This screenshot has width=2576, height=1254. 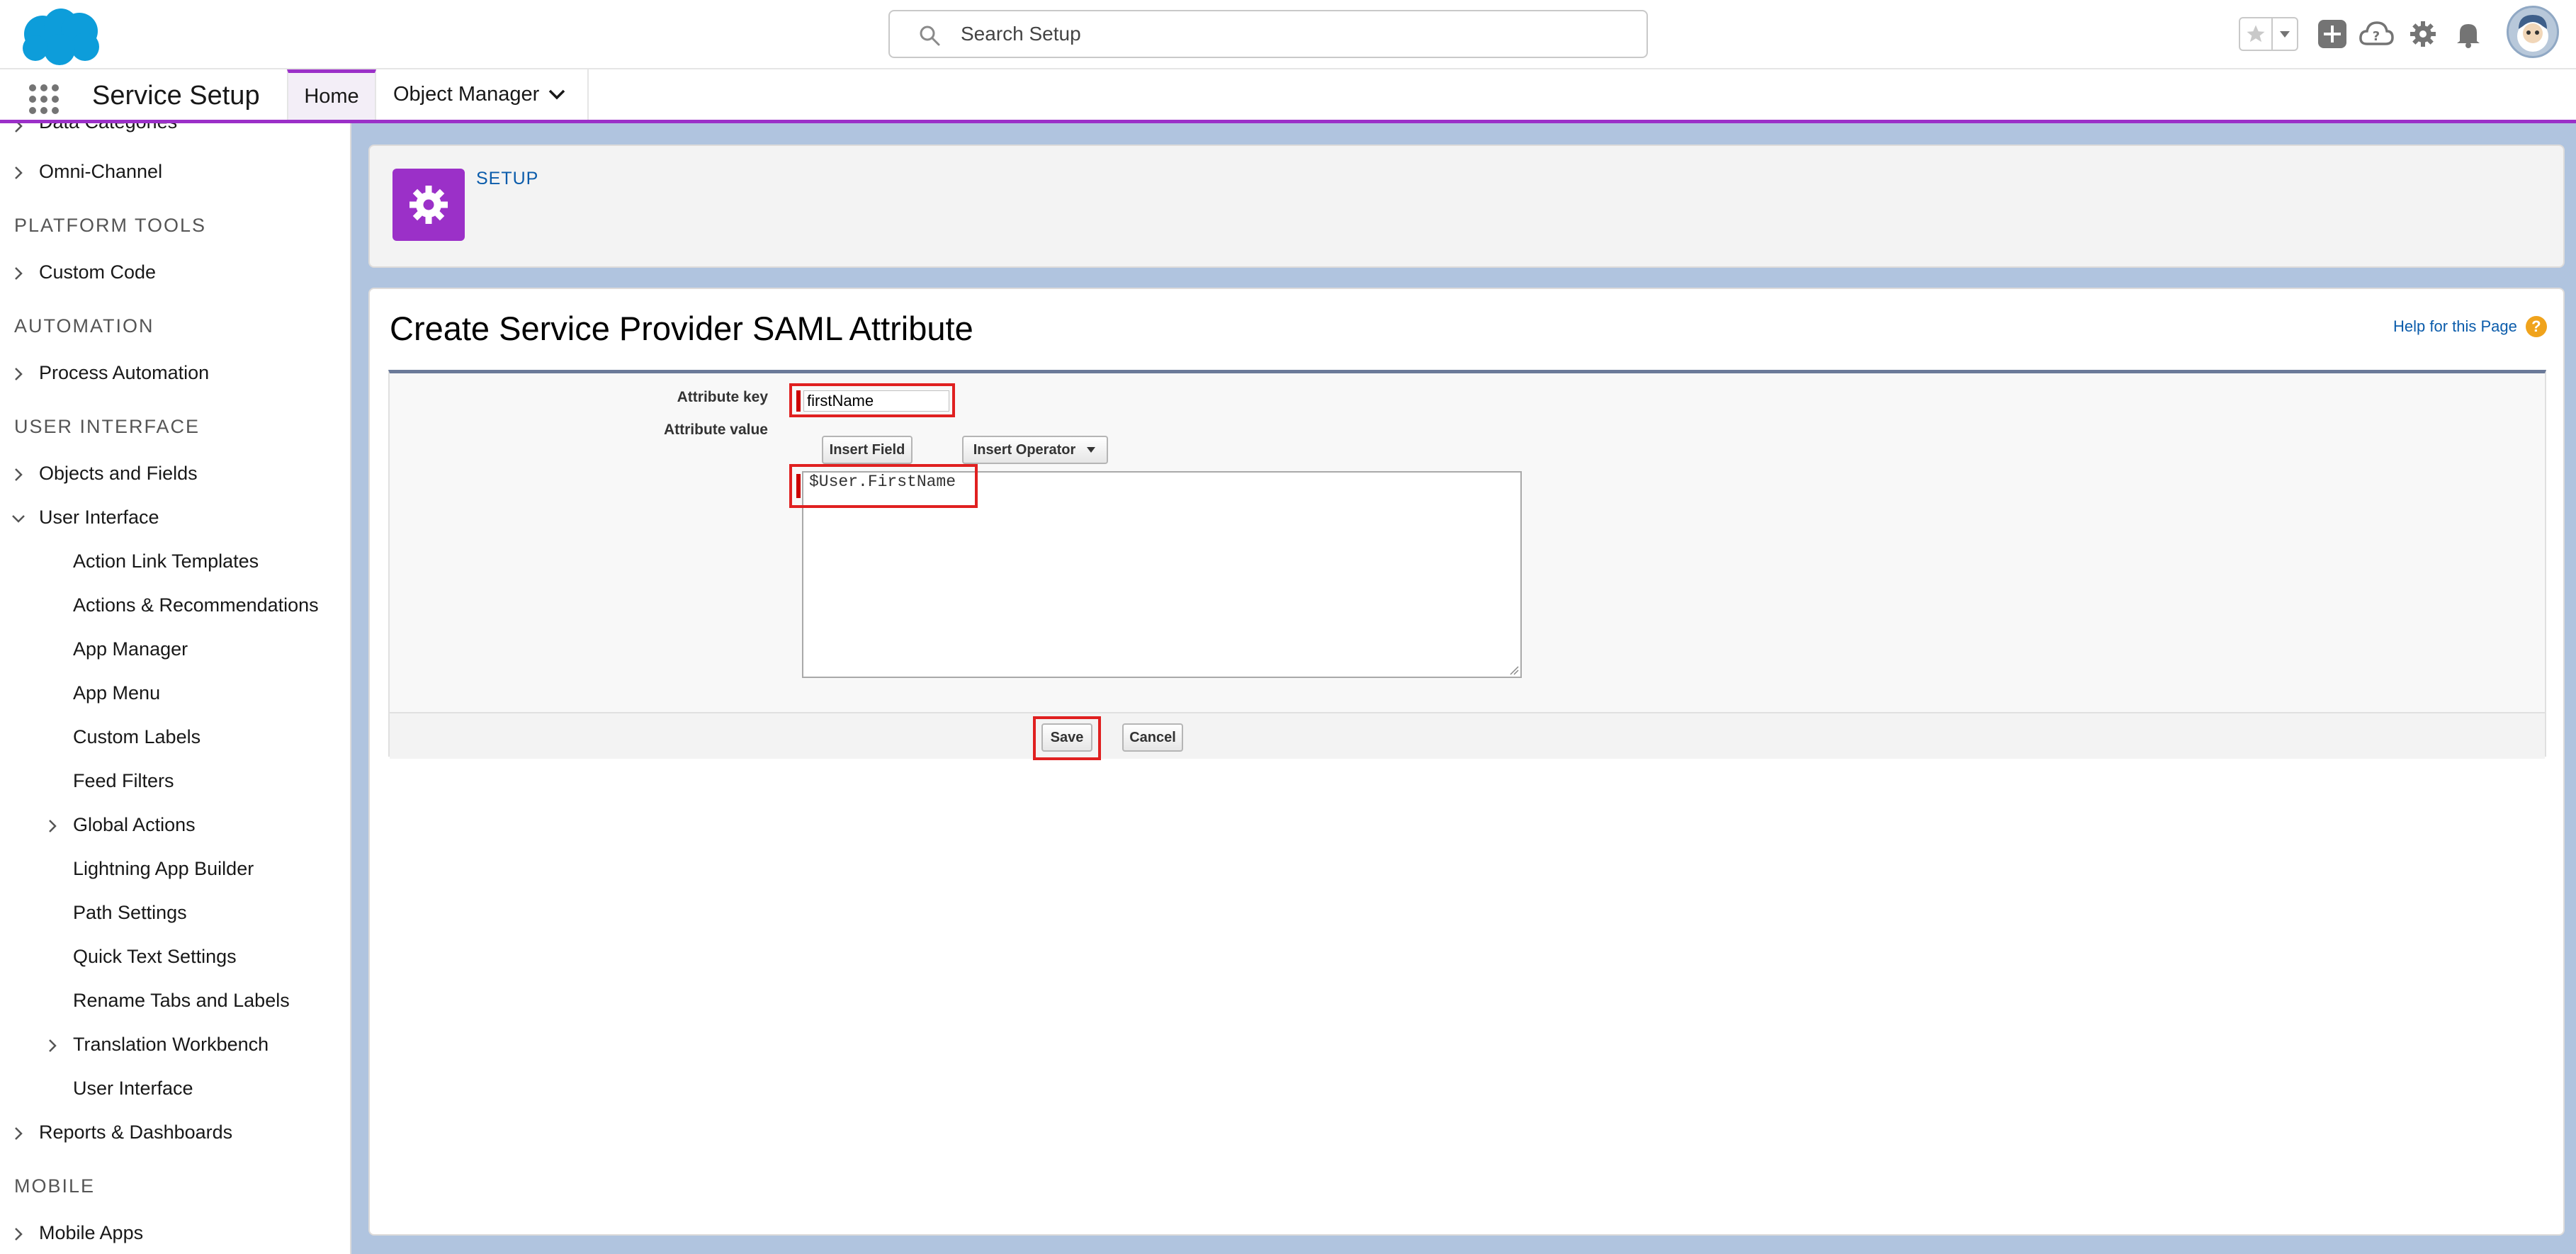 I want to click on favorites-group, so click(x=2268, y=34).